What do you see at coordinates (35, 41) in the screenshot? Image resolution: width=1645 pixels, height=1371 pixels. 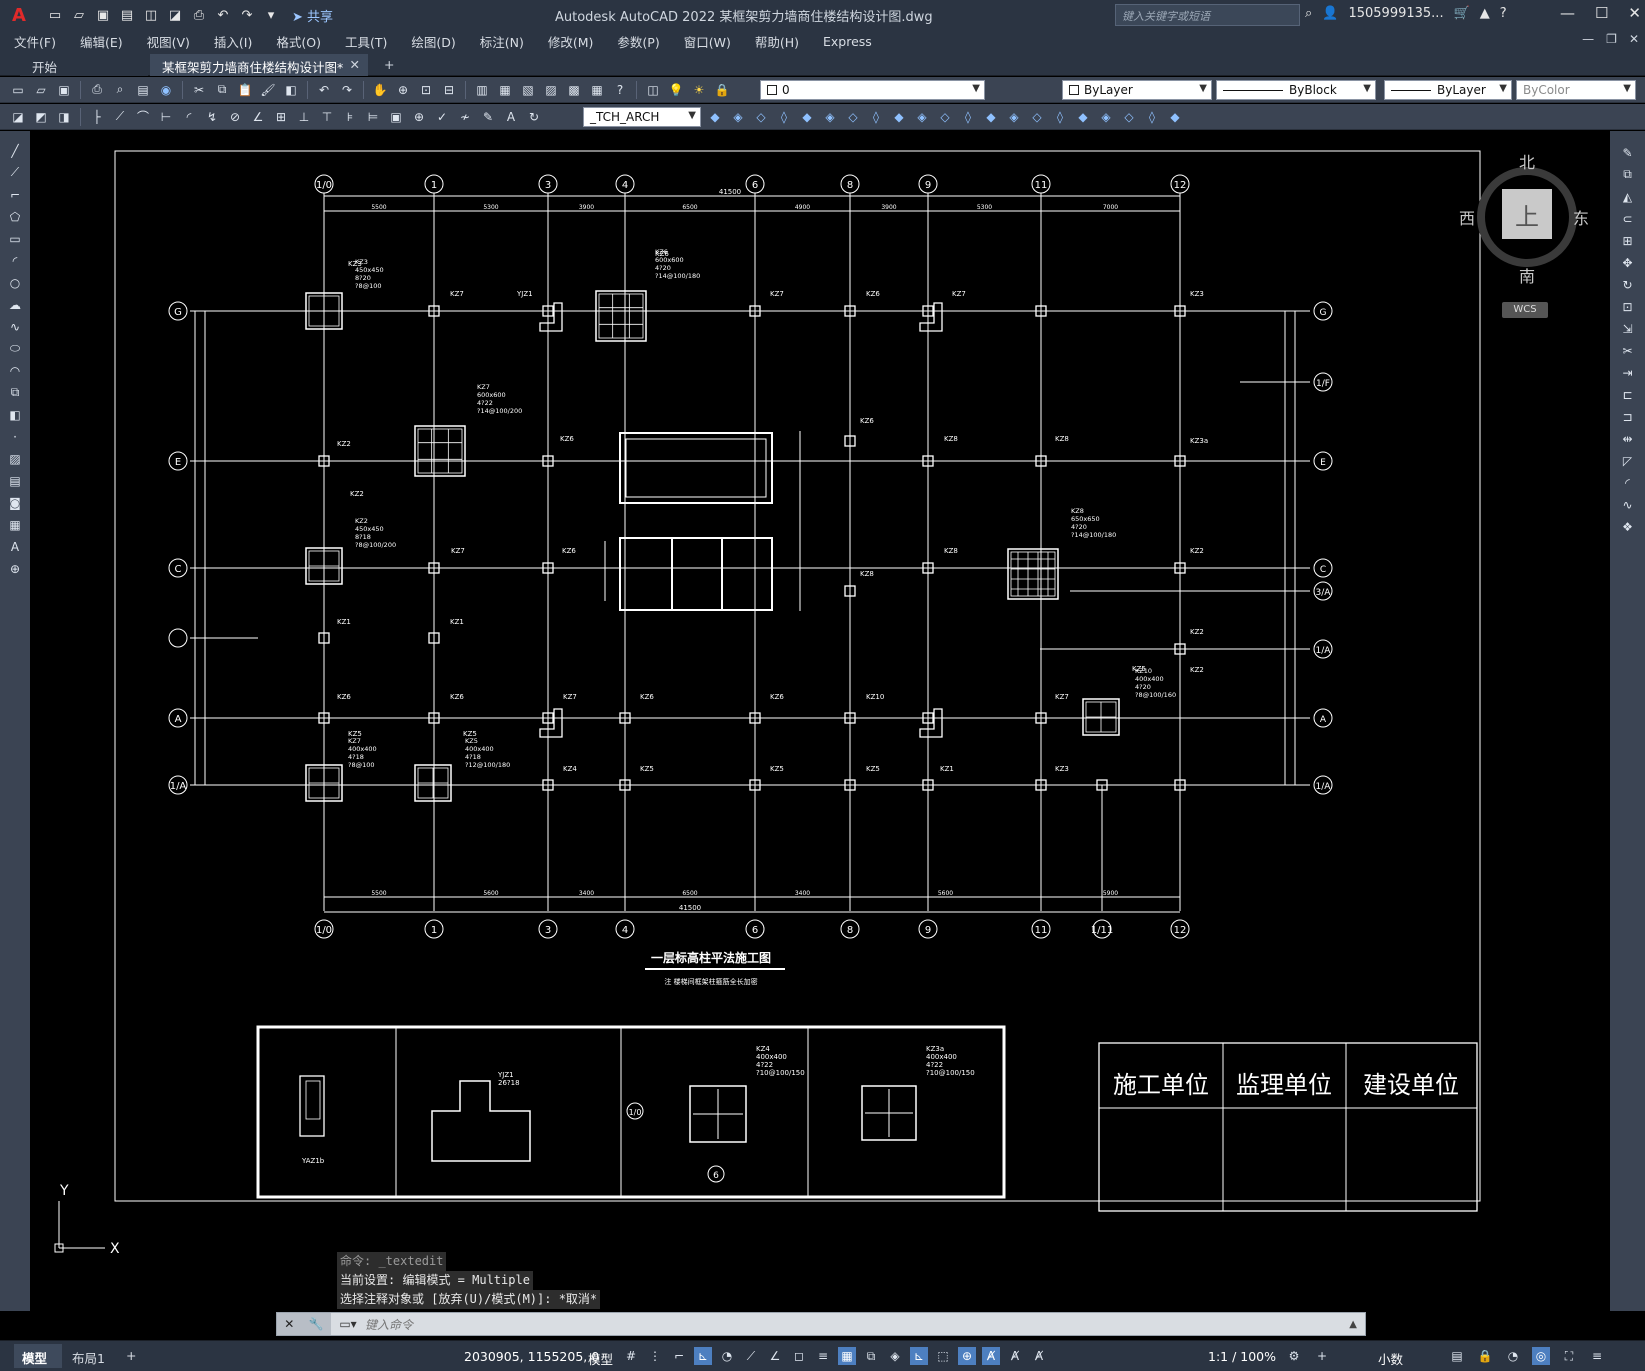 I see `menu-item-file: 文件(F)` at bounding box center [35, 41].